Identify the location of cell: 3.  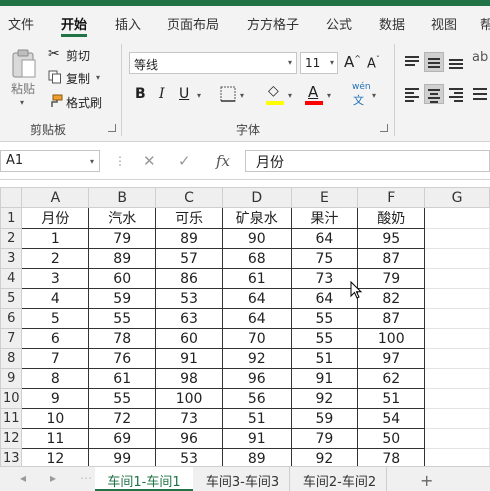
(55, 278).